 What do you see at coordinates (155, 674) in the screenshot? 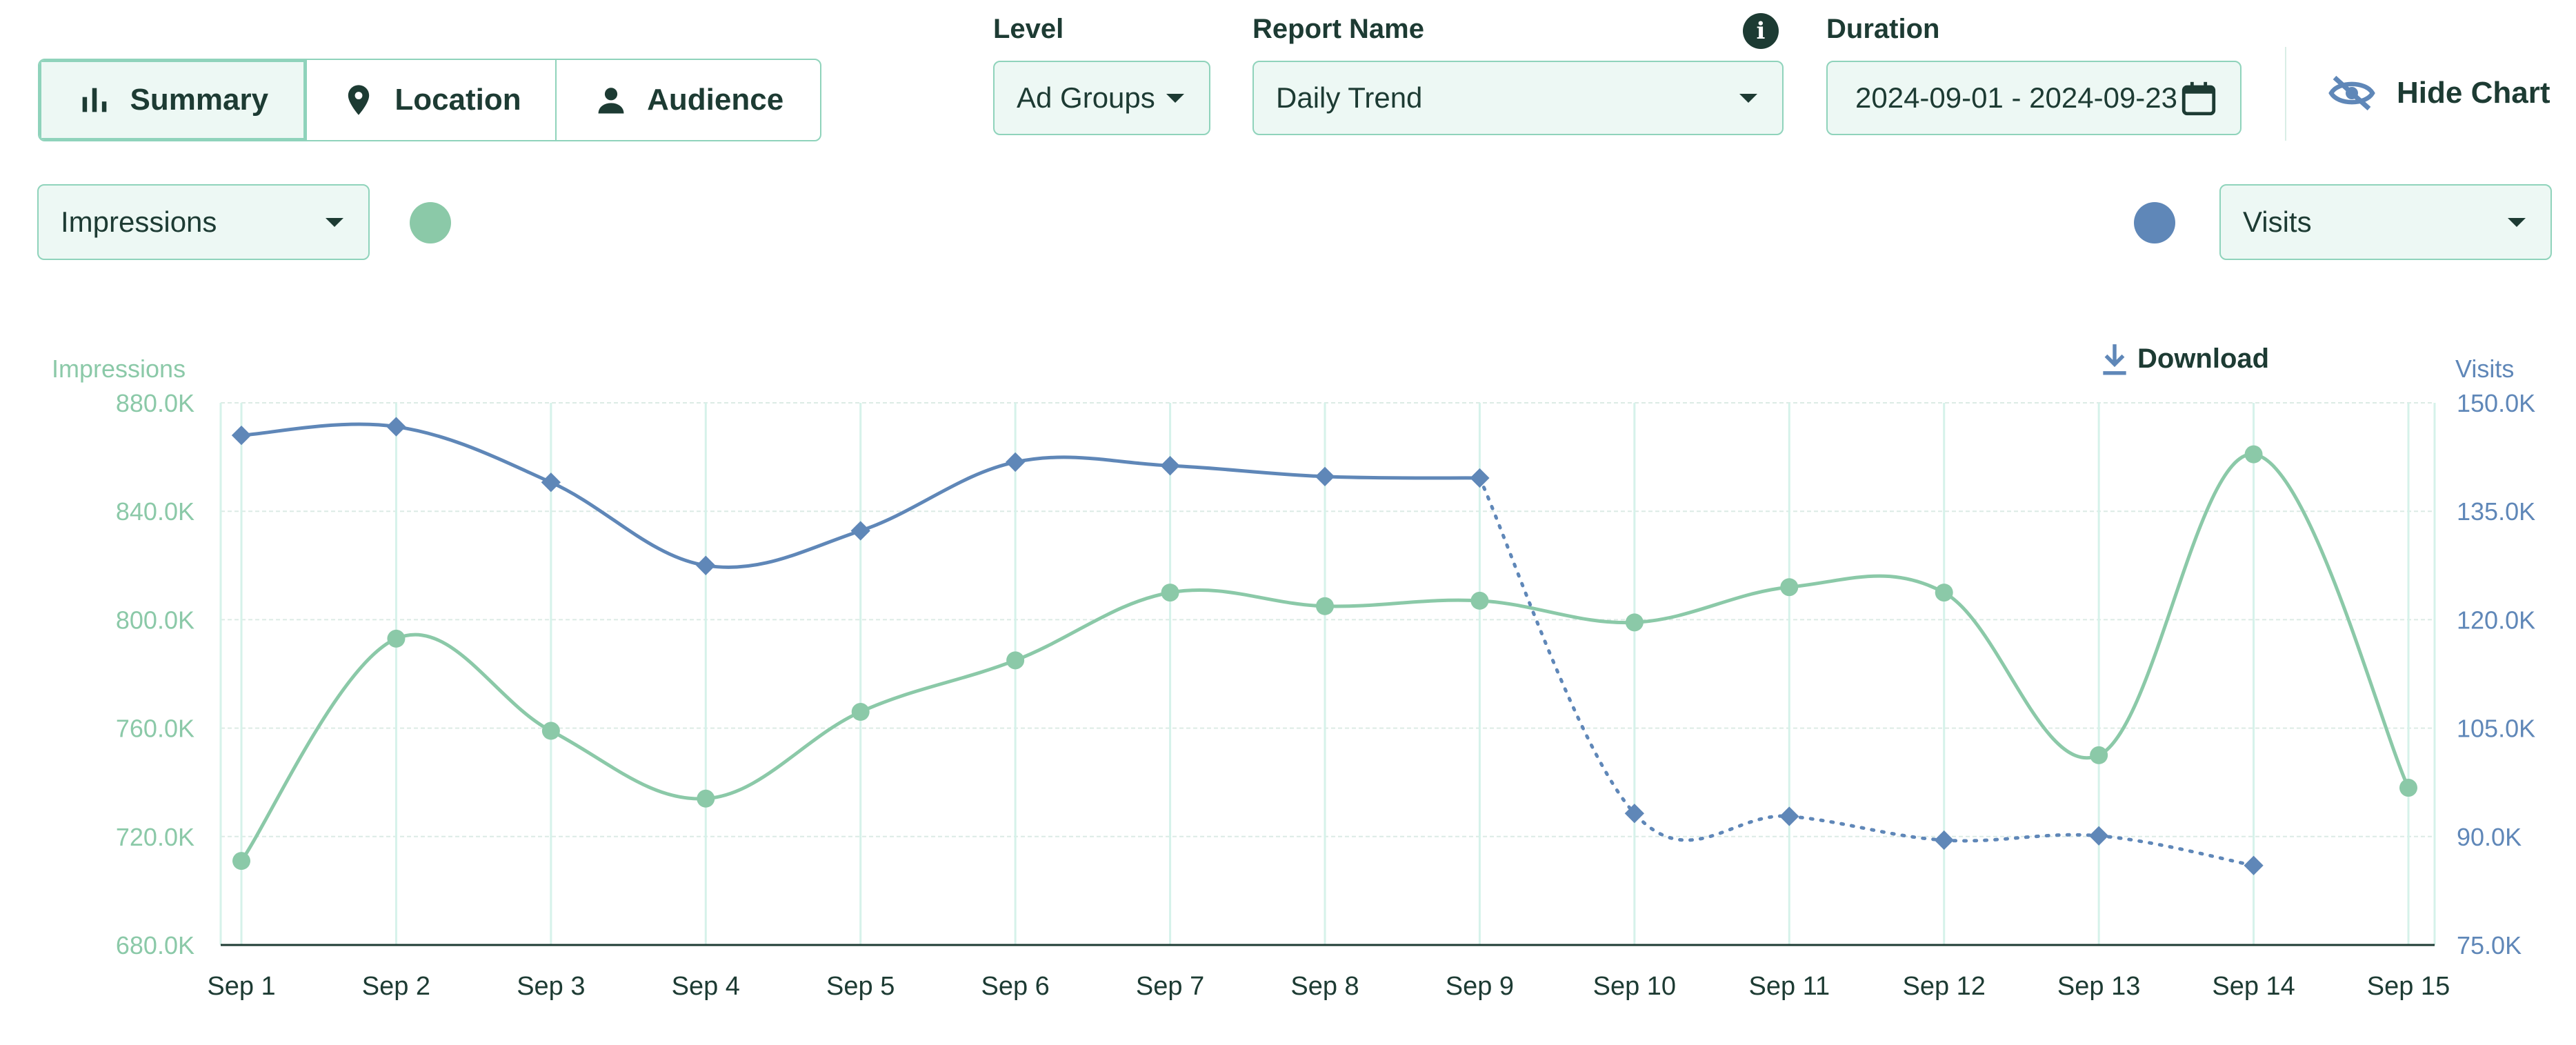
I see `y-axis-left-ticks: 680.0K 720.0K 760.0K 800.0K 840.0K 880.0K` at bounding box center [155, 674].